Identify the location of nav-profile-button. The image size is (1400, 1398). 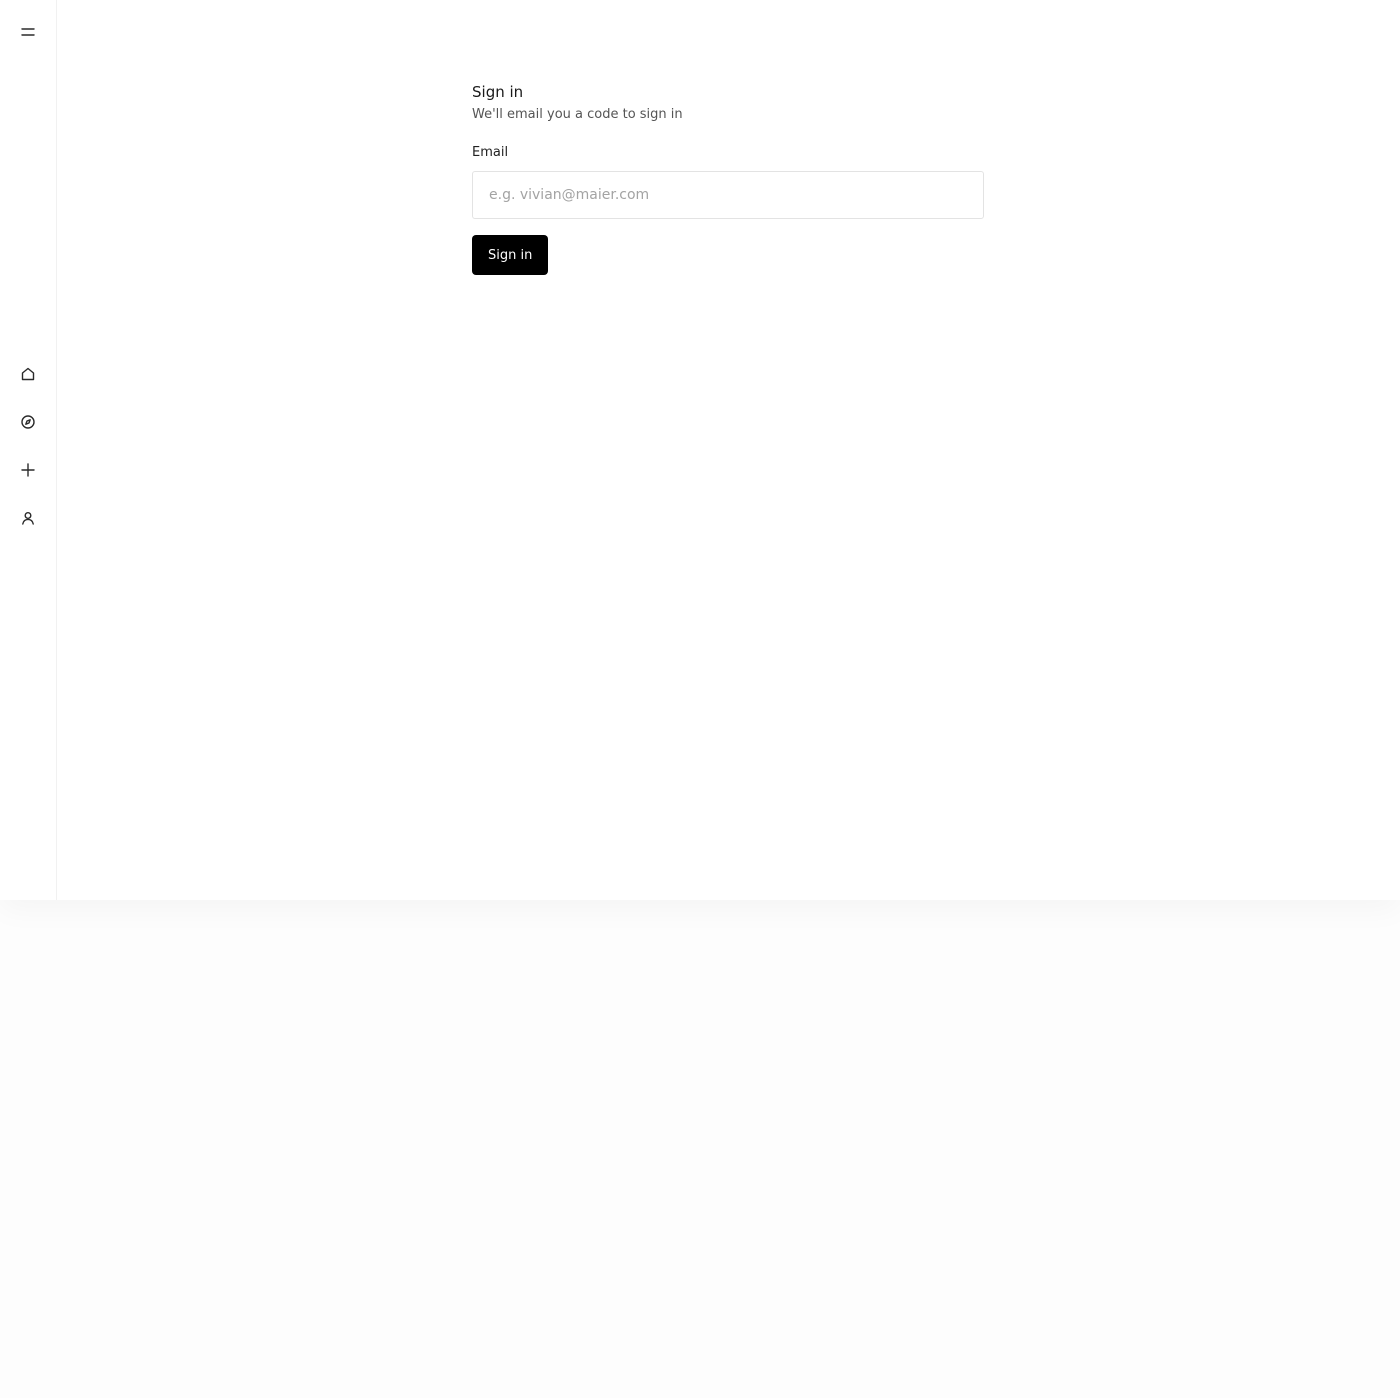
(28, 518).